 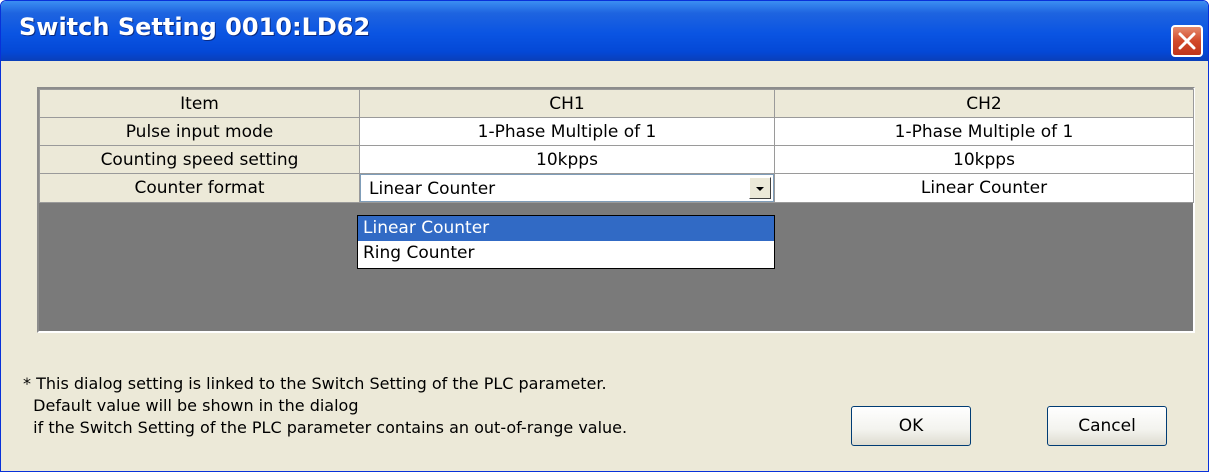 What do you see at coordinates (199, 188) in the screenshot?
I see `row-label-counter-format: Counter format` at bounding box center [199, 188].